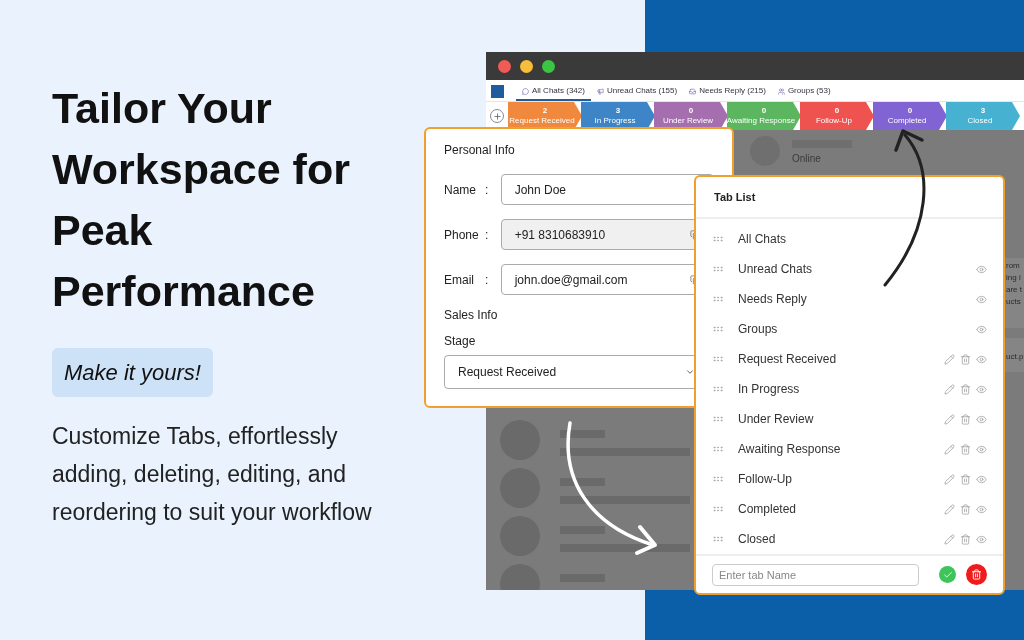 Image resolution: width=1024 pixels, height=640 pixels. What do you see at coordinates (637, 93) in the screenshot?
I see `chat-tab: Unread Chats (155)` at bounding box center [637, 93].